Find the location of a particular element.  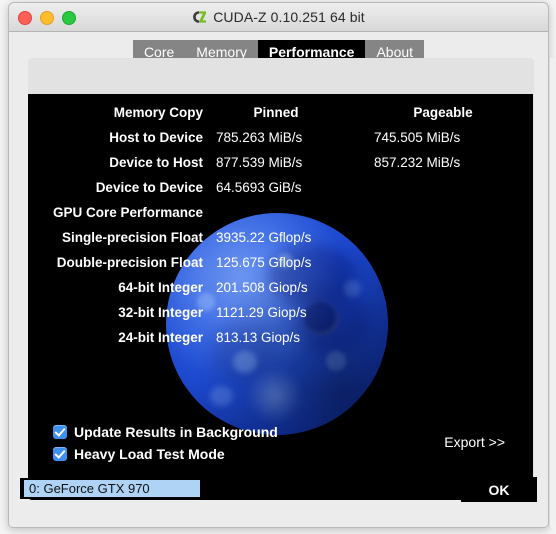

section-header-row: GPU Core Performance is located at coordinates (280, 212).